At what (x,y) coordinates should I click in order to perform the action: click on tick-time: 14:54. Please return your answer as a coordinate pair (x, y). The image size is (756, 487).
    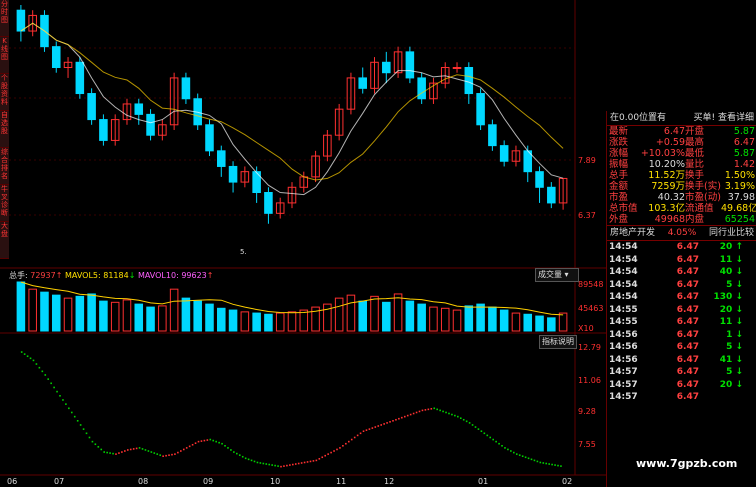
    Looking at the image, I should click on (623, 247).